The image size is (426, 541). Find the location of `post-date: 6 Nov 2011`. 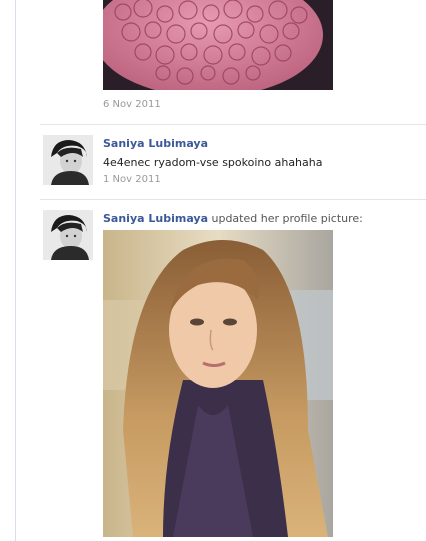

post-date: 6 Nov 2011 is located at coordinates (132, 104).